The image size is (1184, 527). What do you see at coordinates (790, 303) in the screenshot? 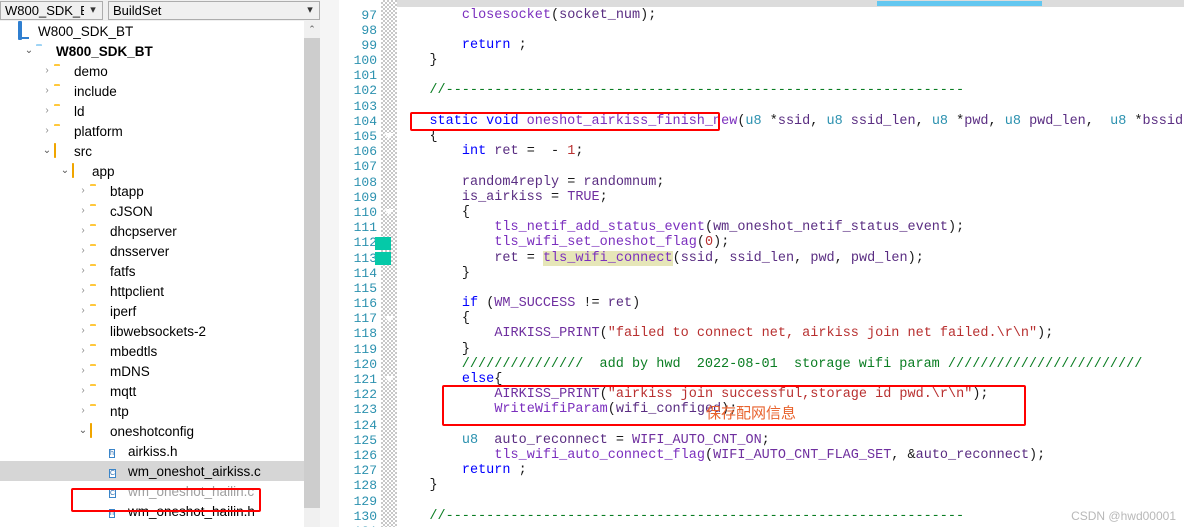
I see `code-line: if (WM_SUCCESS != ret)` at bounding box center [790, 303].